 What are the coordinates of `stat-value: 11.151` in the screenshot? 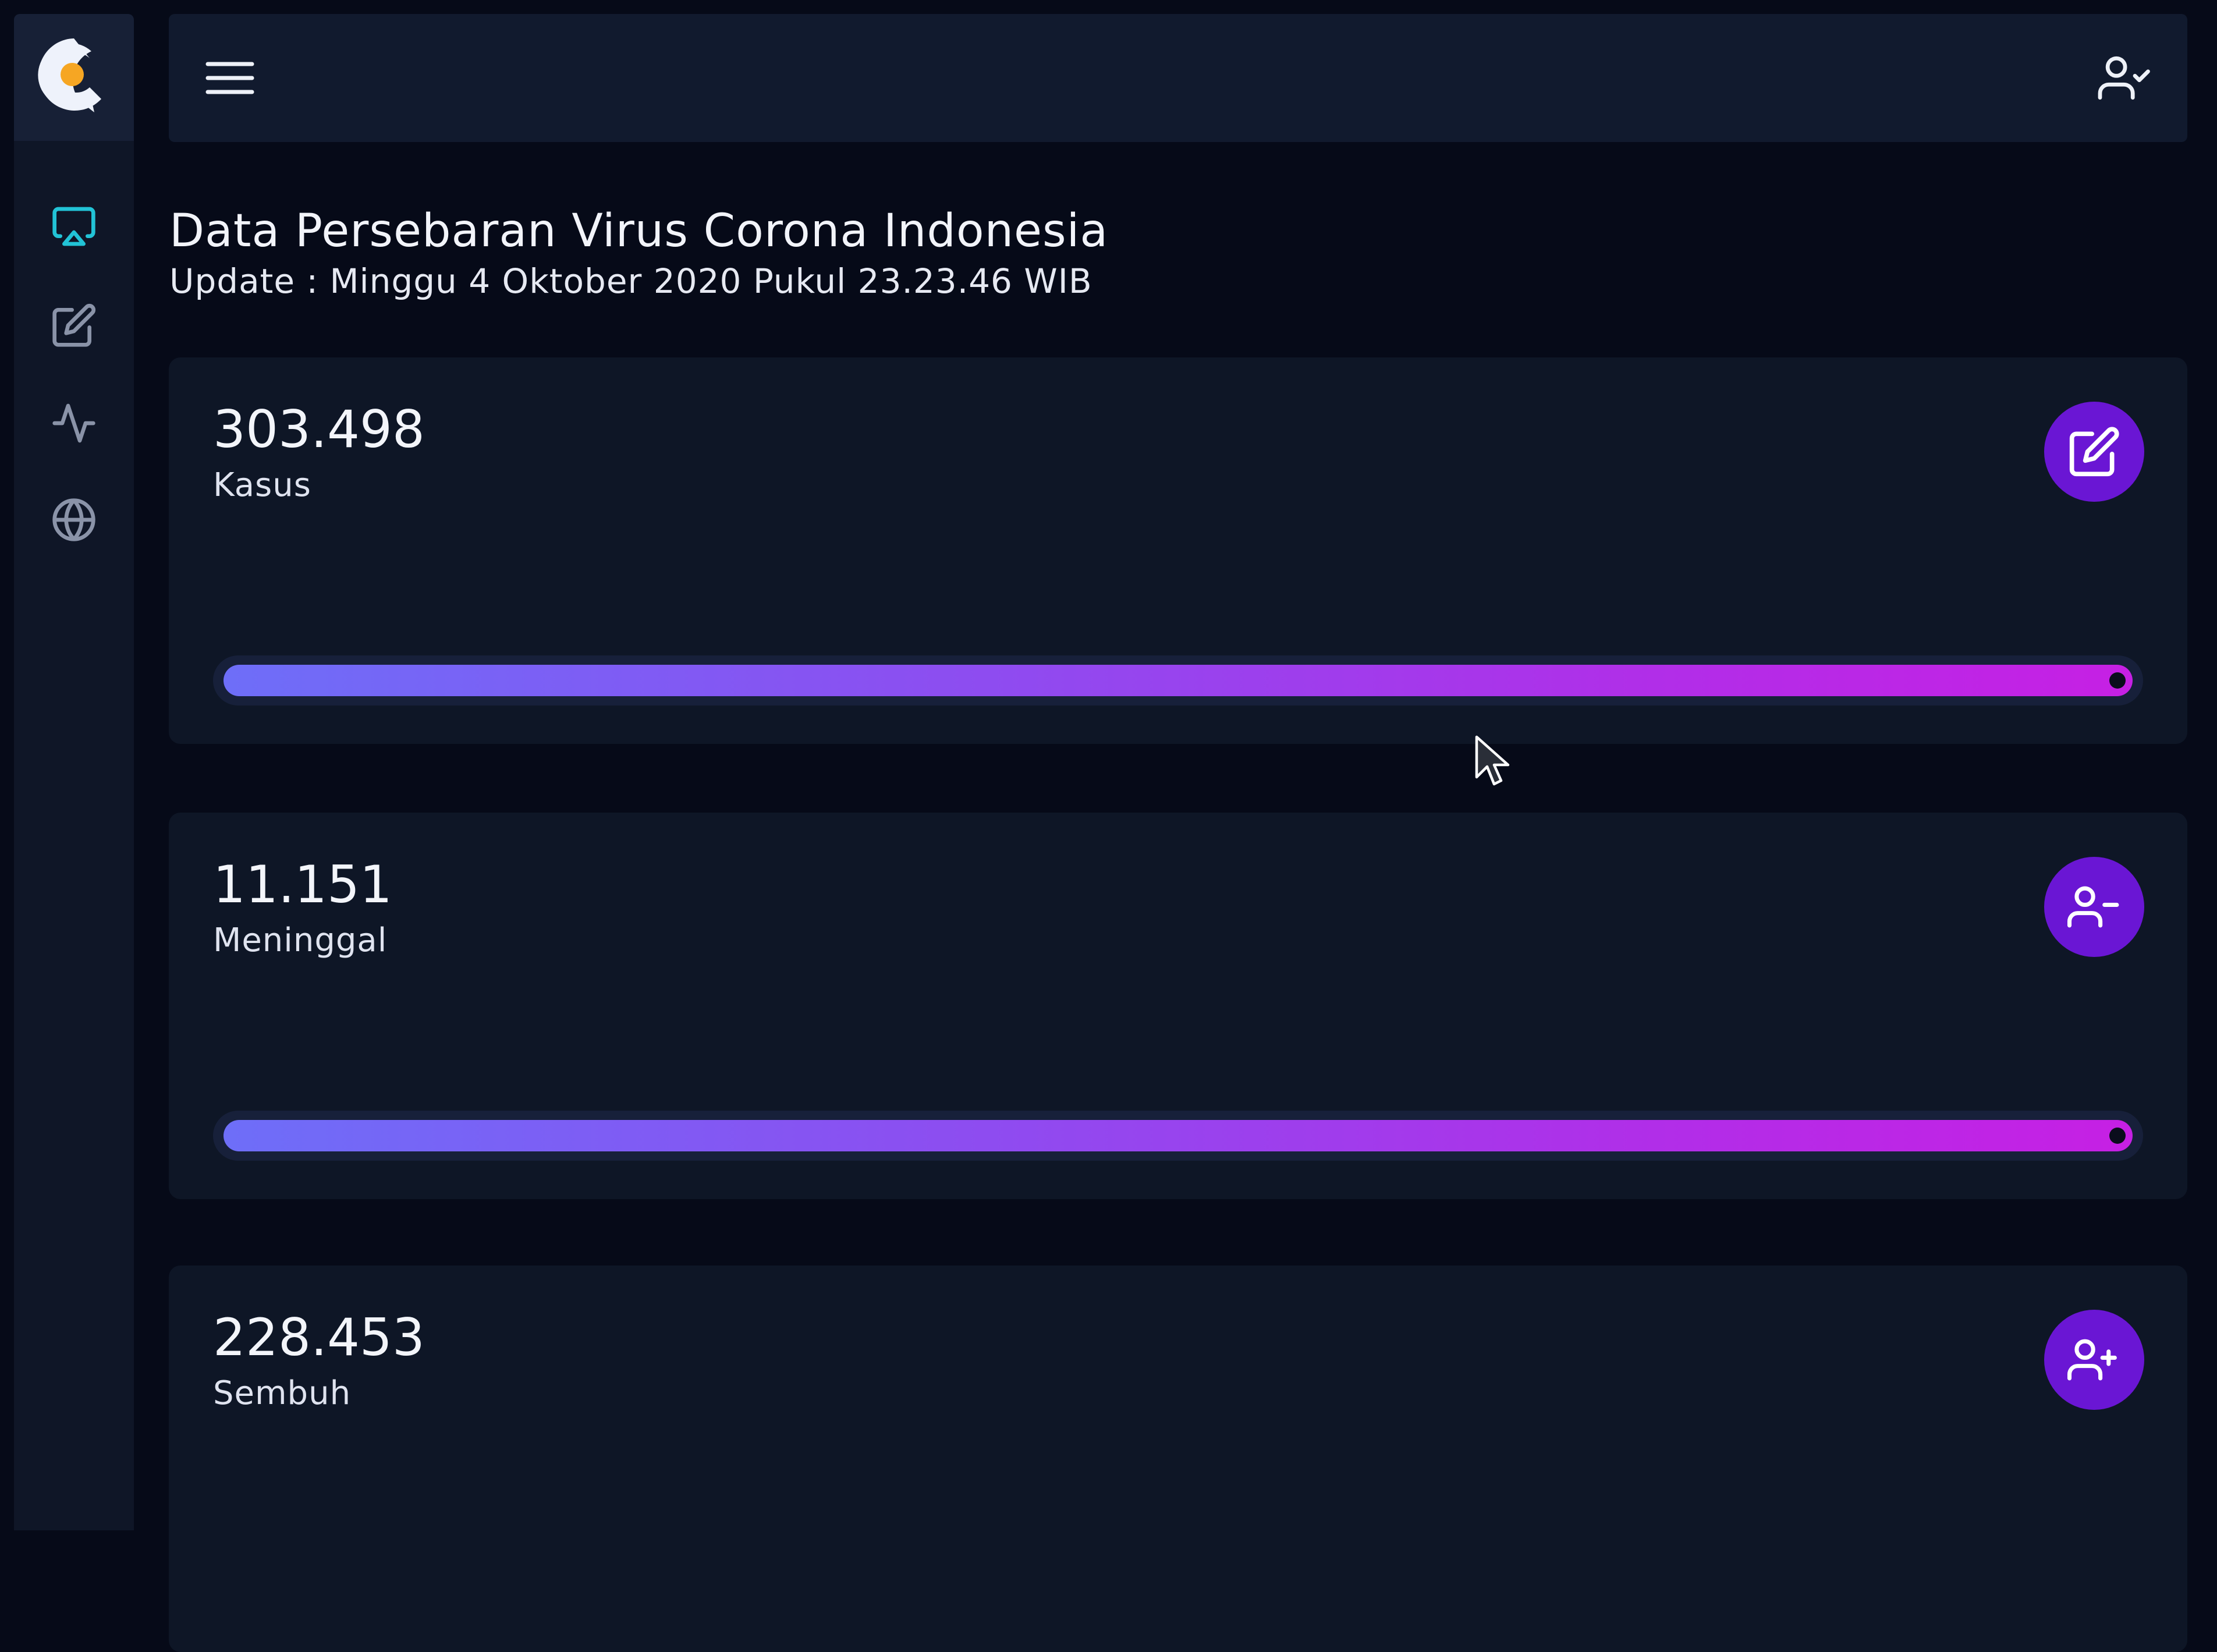 It's located at (303, 884).